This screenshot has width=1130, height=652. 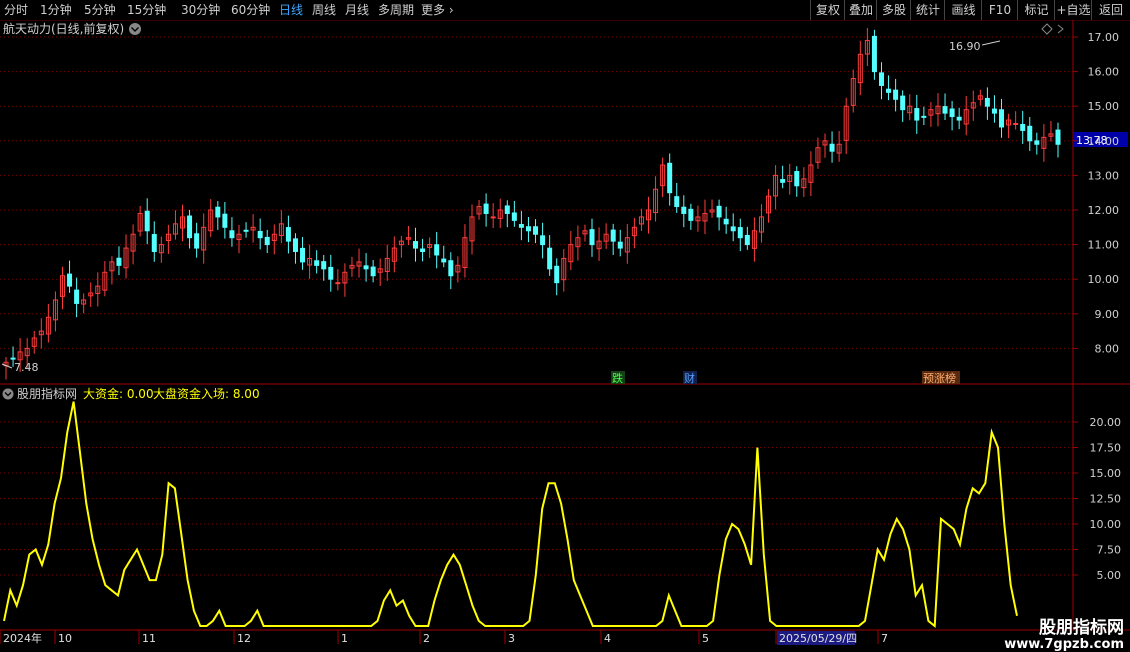 What do you see at coordinates (1106, 524) in the screenshot?
I see `indicator-tick-label: 10.00` at bounding box center [1106, 524].